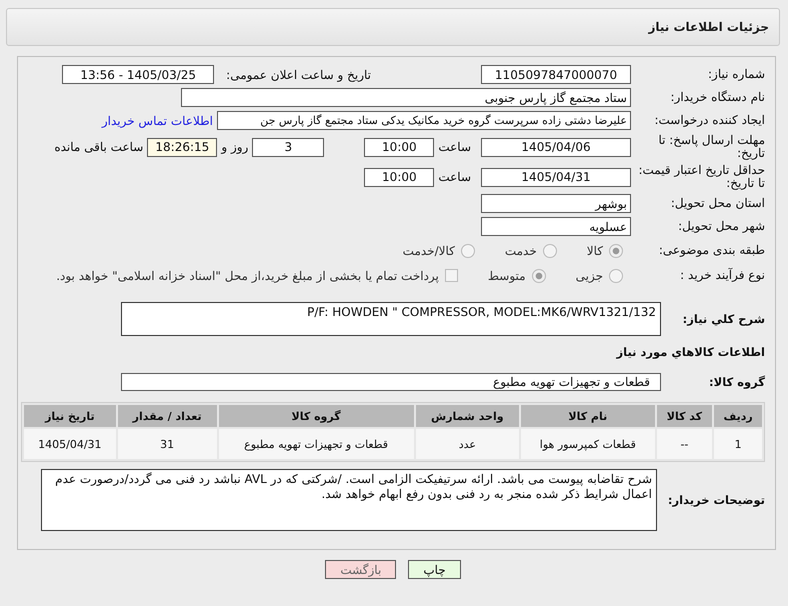  I want to click on validity-time-field: 10:00, so click(399, 177).